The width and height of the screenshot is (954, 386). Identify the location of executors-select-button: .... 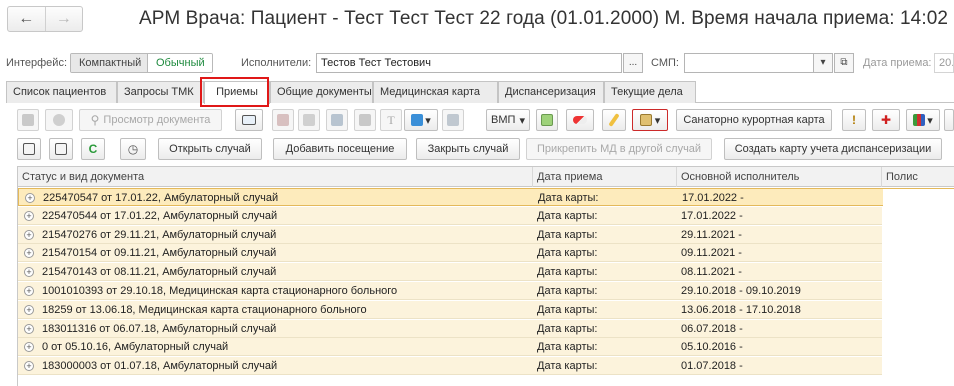
(633, 63).